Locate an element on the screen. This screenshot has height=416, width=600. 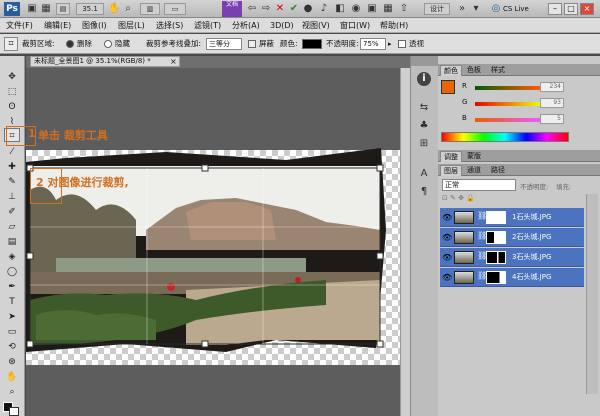
crop-handle-l is located at coordinates (30, 256).